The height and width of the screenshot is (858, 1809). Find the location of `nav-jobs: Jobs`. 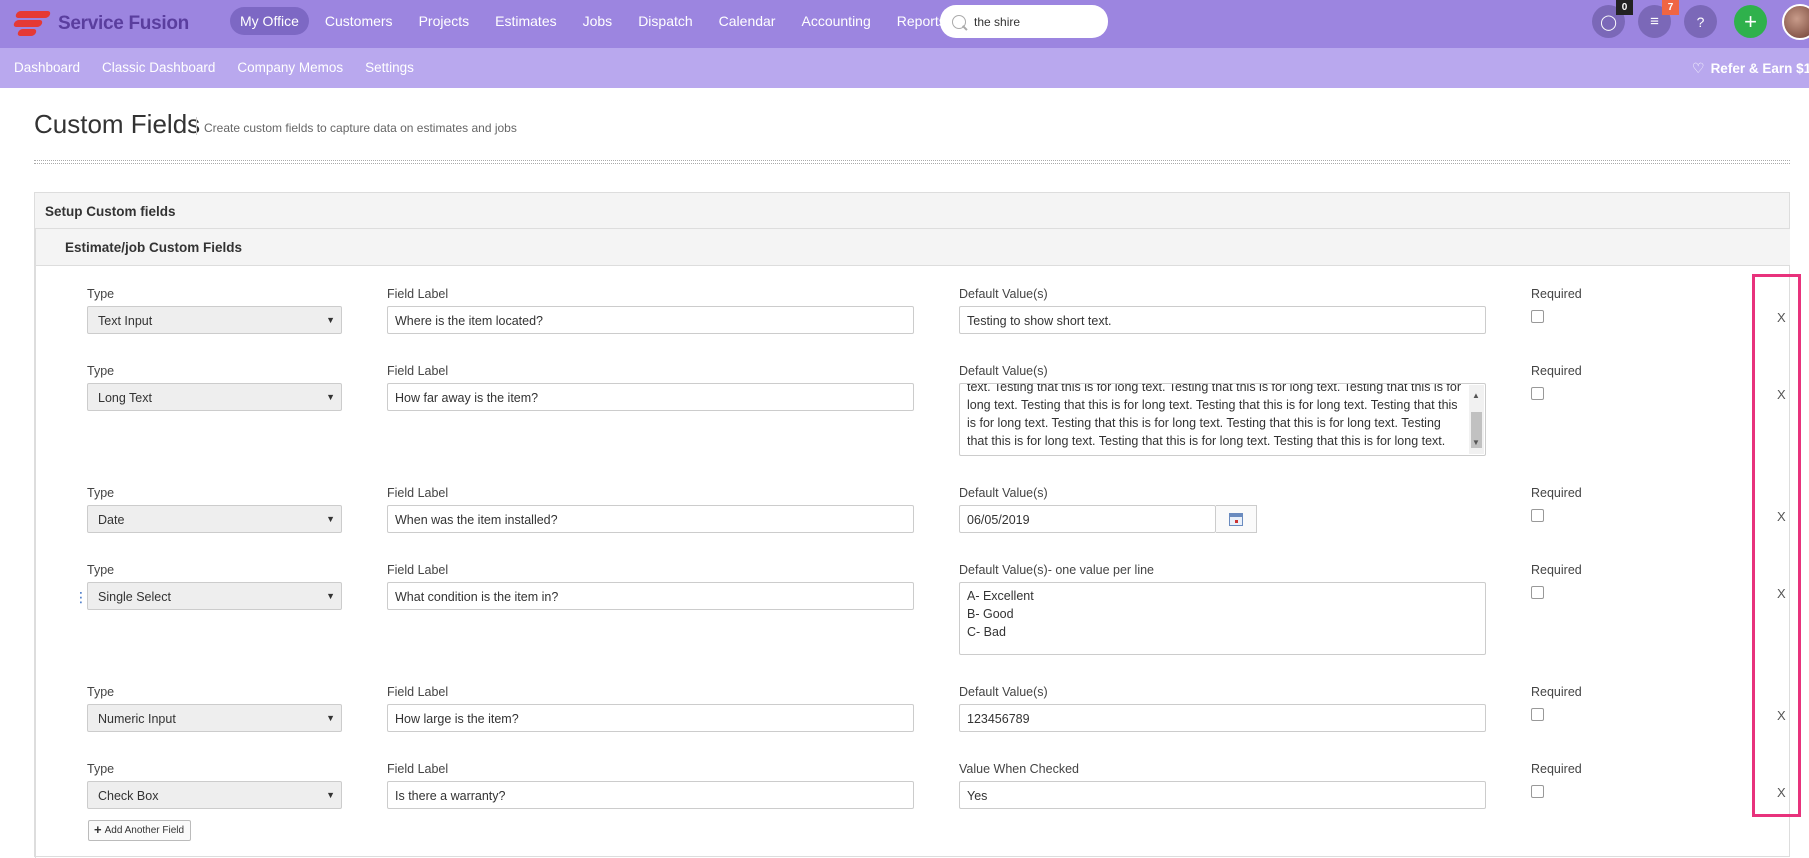

nav-jobs: Jobs is located at coordinates (598, 21).